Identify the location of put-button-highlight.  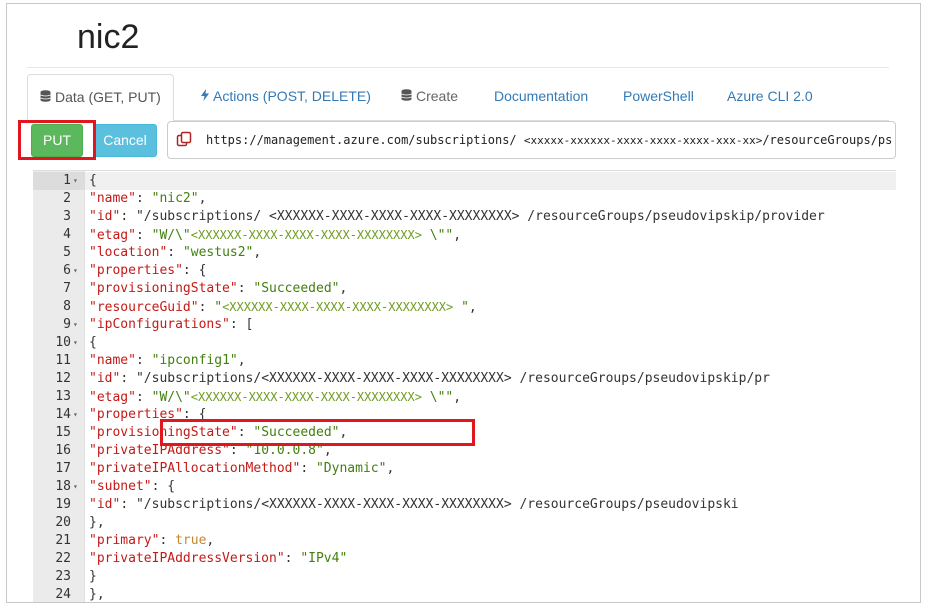
(57, 140).